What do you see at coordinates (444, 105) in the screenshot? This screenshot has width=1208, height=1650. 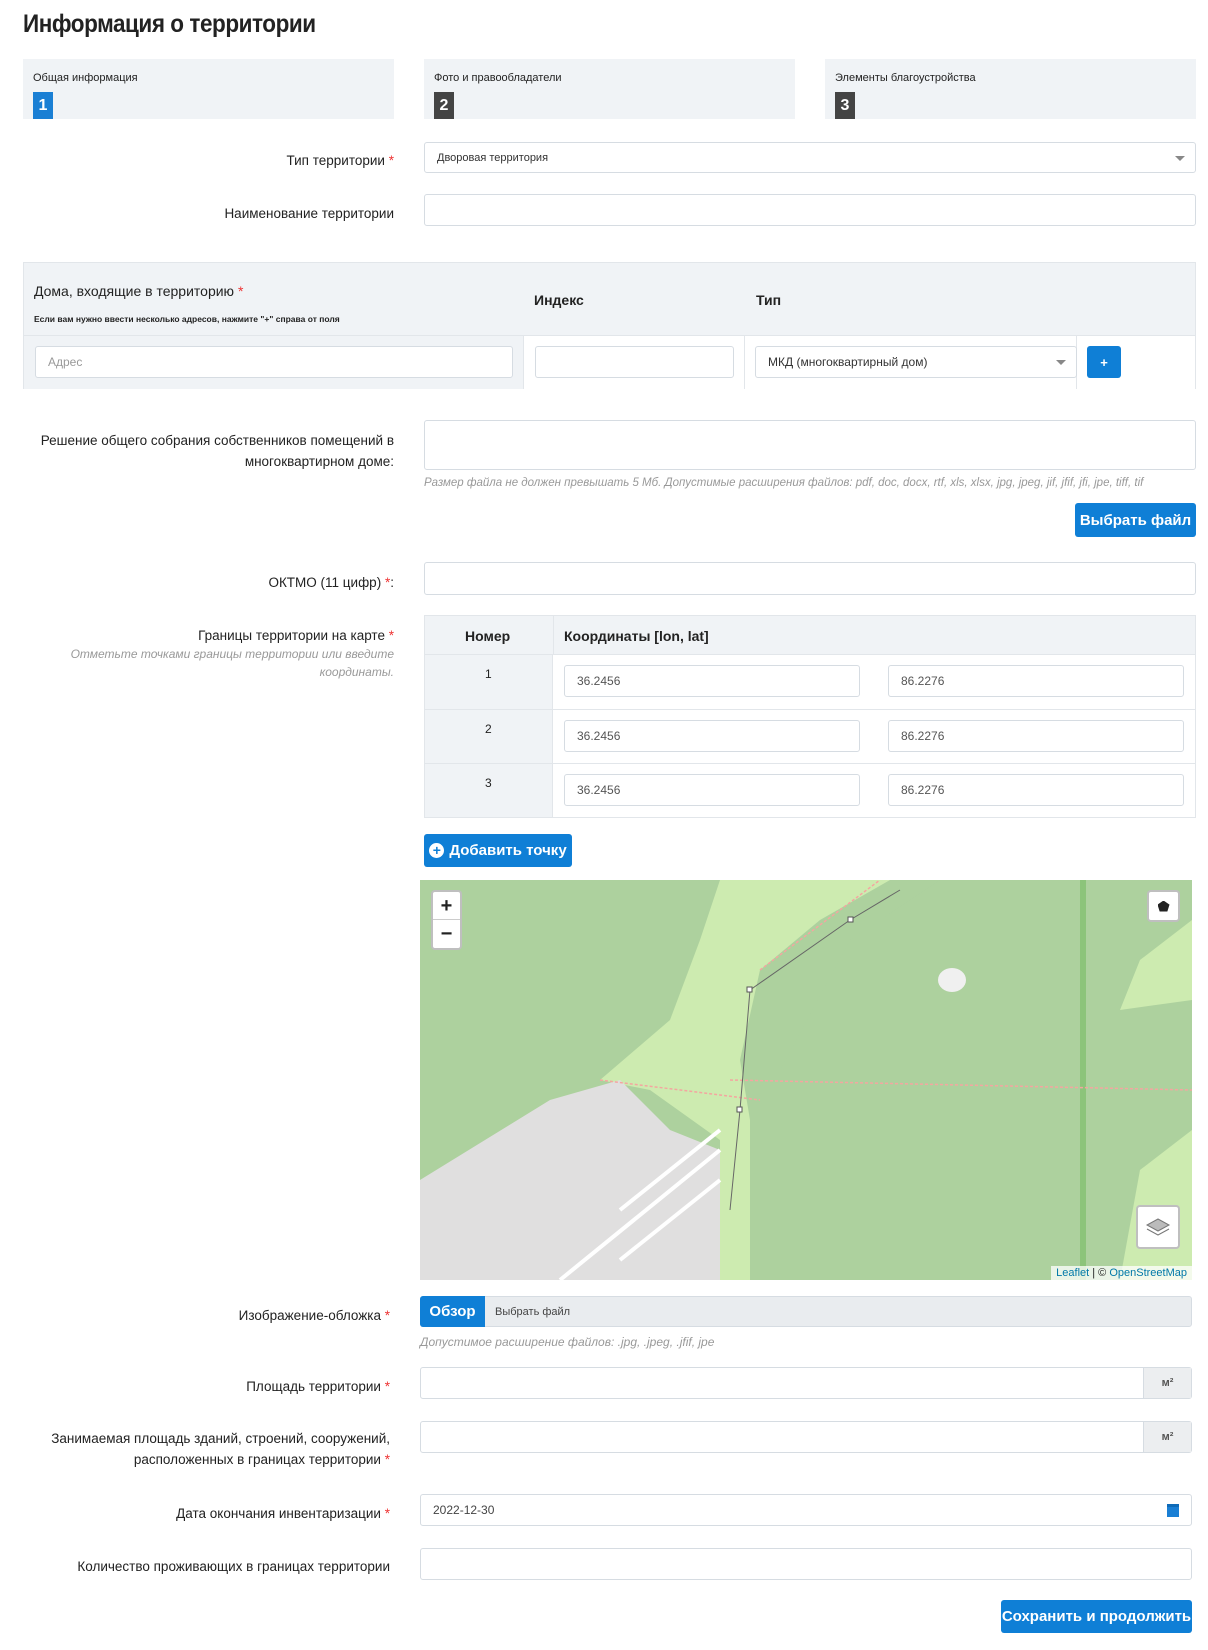 I see `step-number: 2` at bounding box center [444, 105].